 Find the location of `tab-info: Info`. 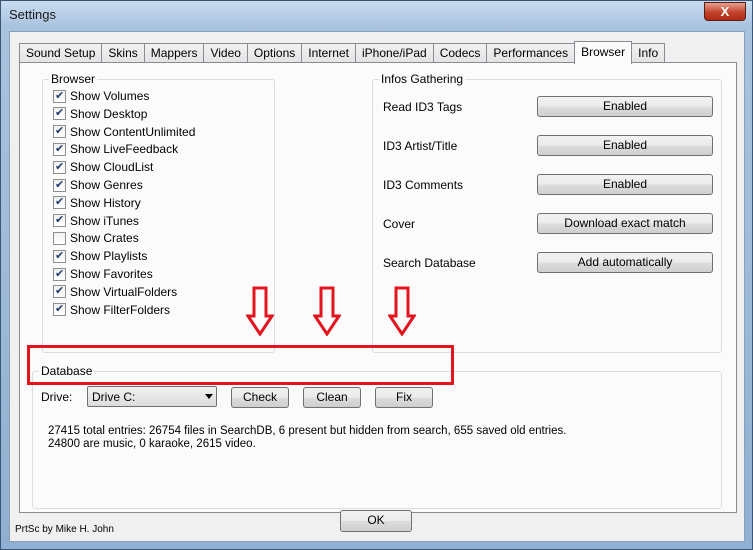

tab-info: Info is located at coordinates (648, 53).